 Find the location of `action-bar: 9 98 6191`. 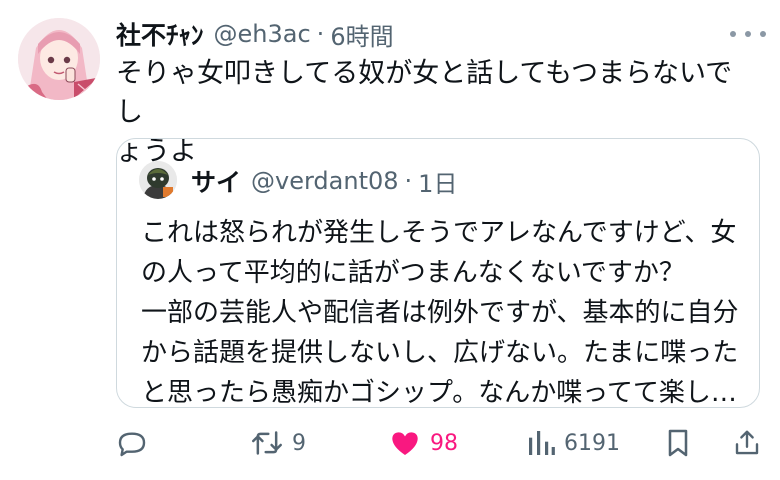

action-bar: 9 98 6191 is located at coordinates (440, 443).